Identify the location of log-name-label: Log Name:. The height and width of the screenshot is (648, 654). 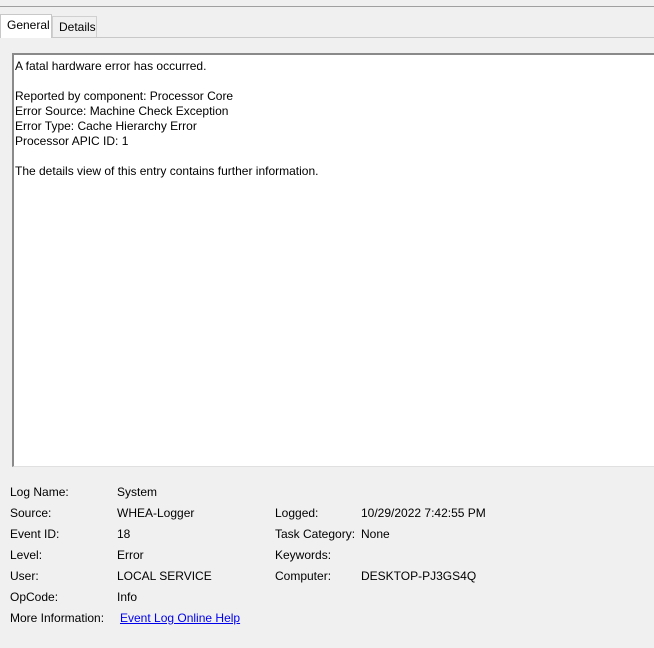
(39, 492).